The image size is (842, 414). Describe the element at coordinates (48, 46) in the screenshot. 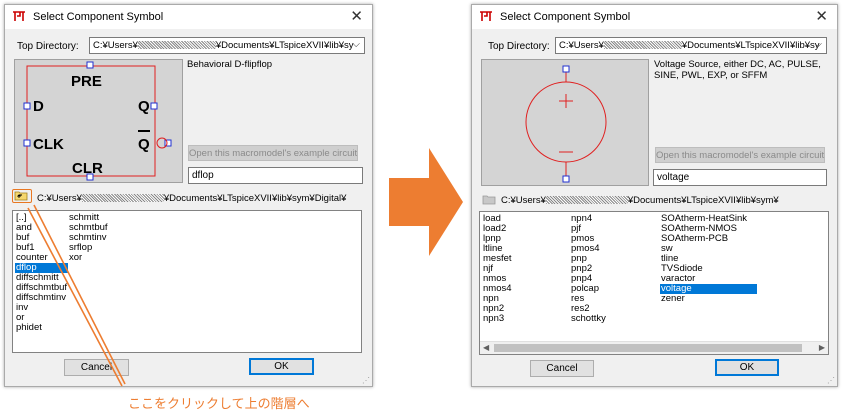

I see `left-top-dir-label: Top Directory:` at that location.